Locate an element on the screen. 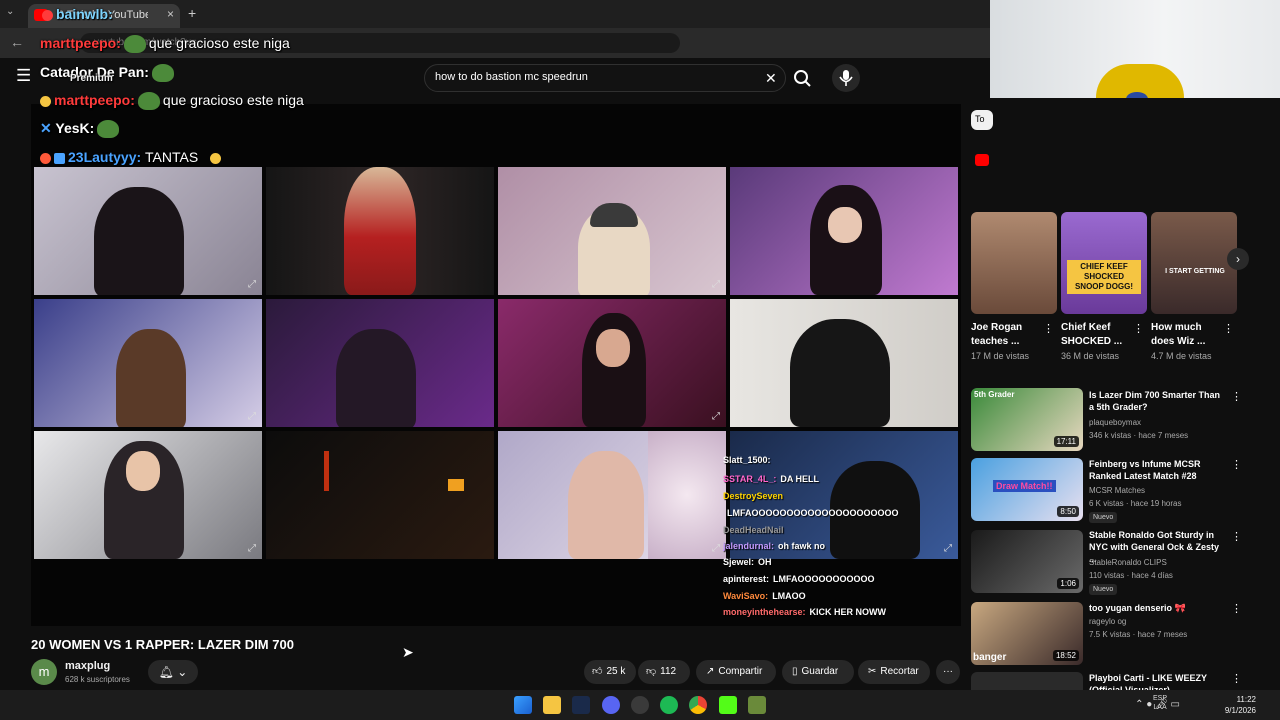 This screenshot has width=1280, height=720. chat-text: LMFAOOOOOOOOOOO is located at coordinates (824, 579).